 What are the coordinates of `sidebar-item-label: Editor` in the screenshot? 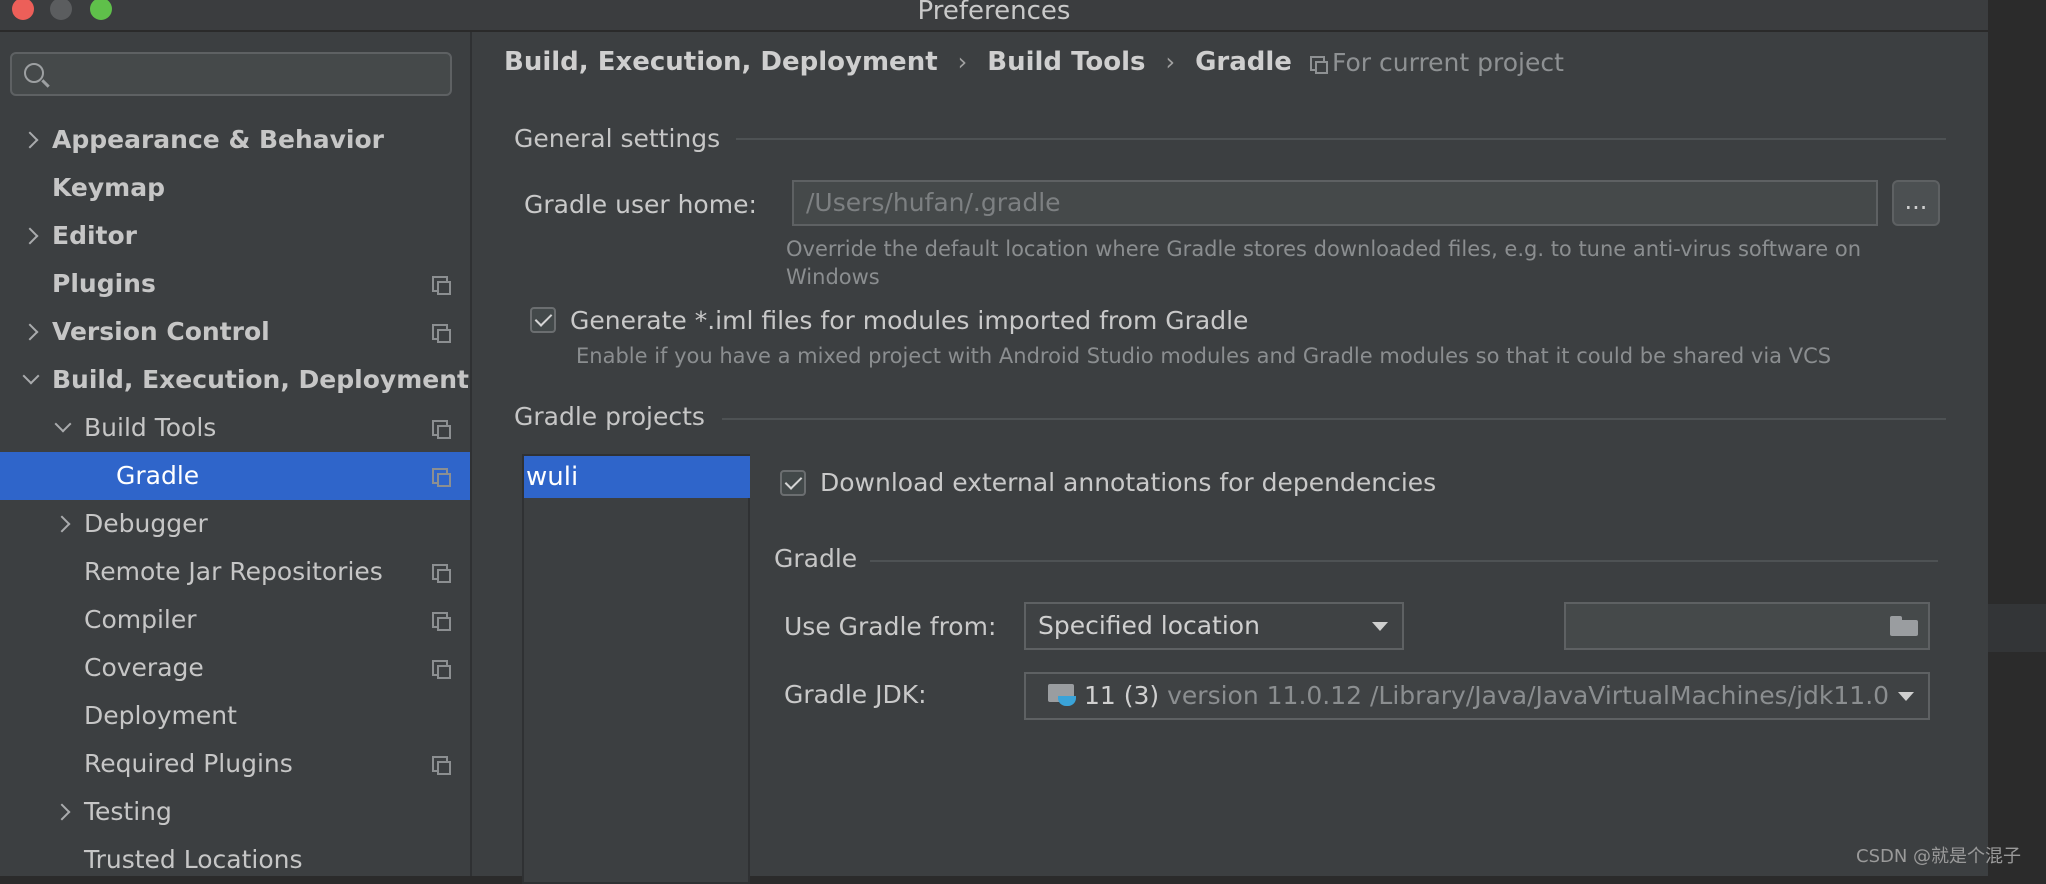 It's located at (94, 235).